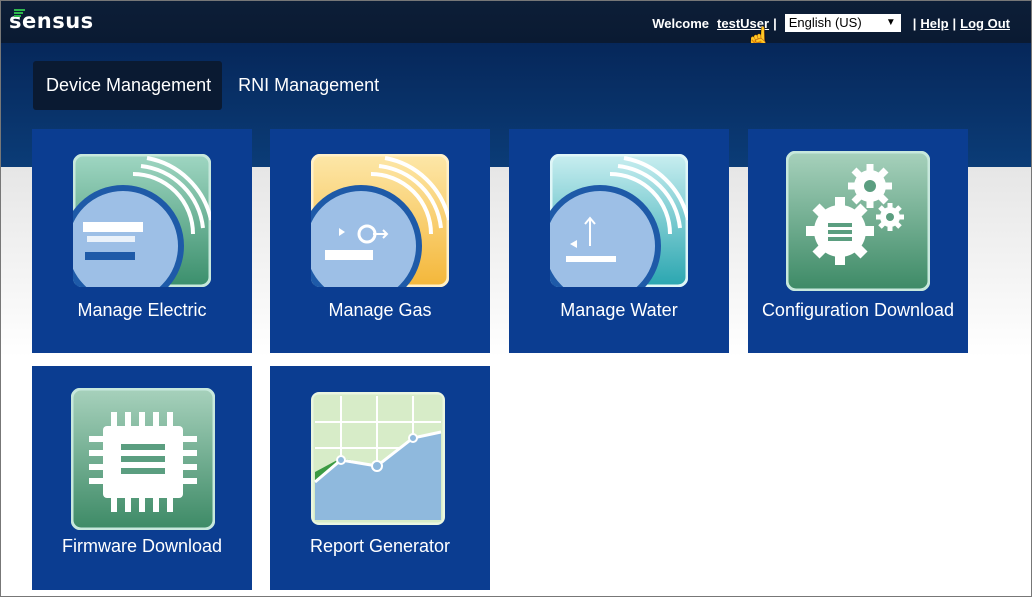  Describe the element at coordinates (380, 546) in the screenshot. I see `tile-label: Report Generator` at that location.